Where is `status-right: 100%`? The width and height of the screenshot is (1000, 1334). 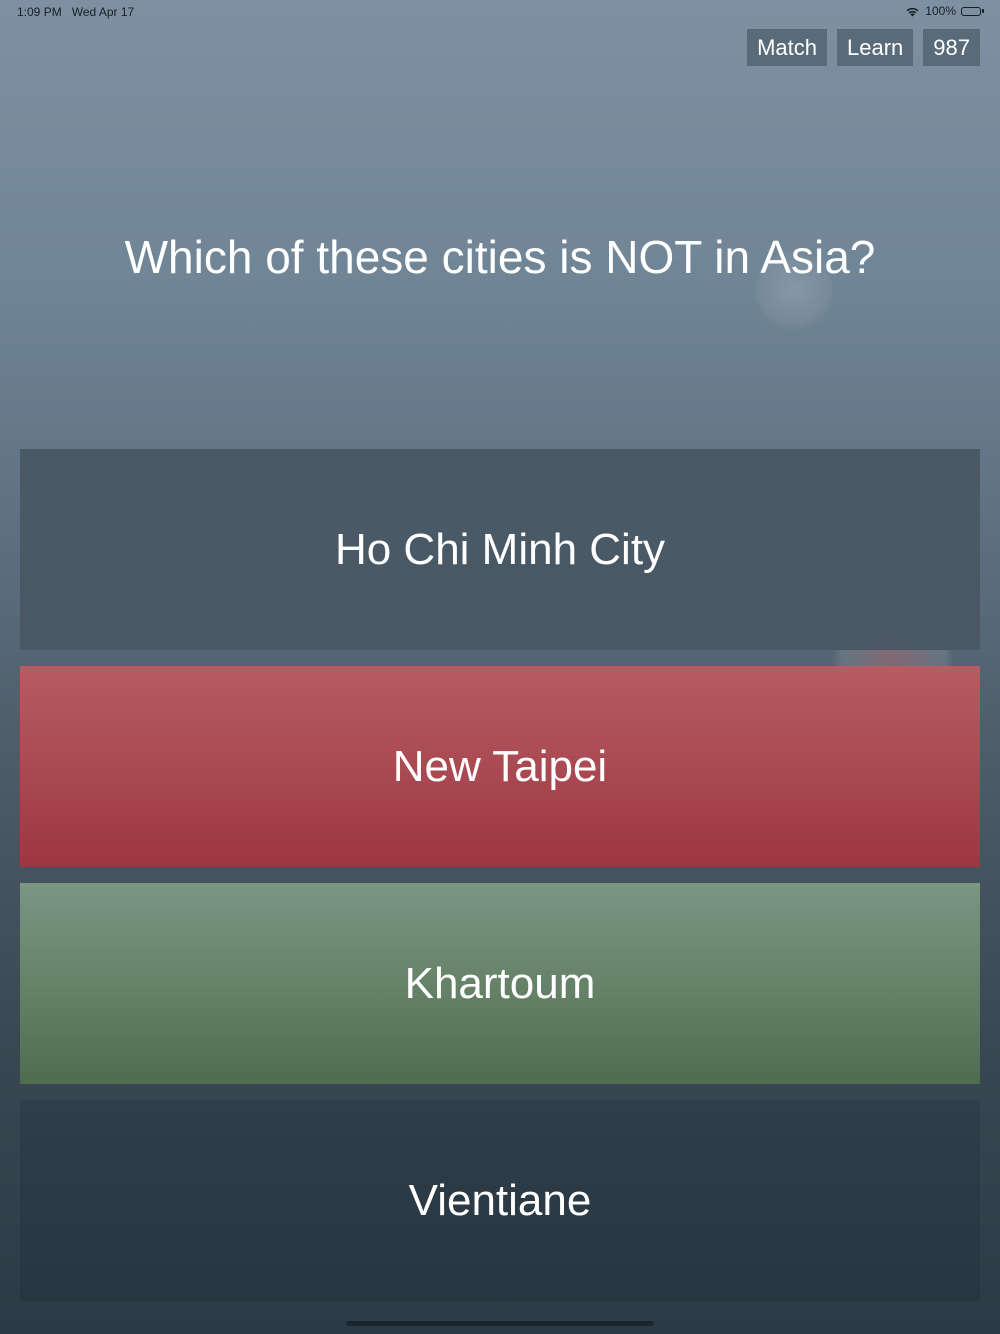 status-right: 100% is located at coordinates (945, 11).